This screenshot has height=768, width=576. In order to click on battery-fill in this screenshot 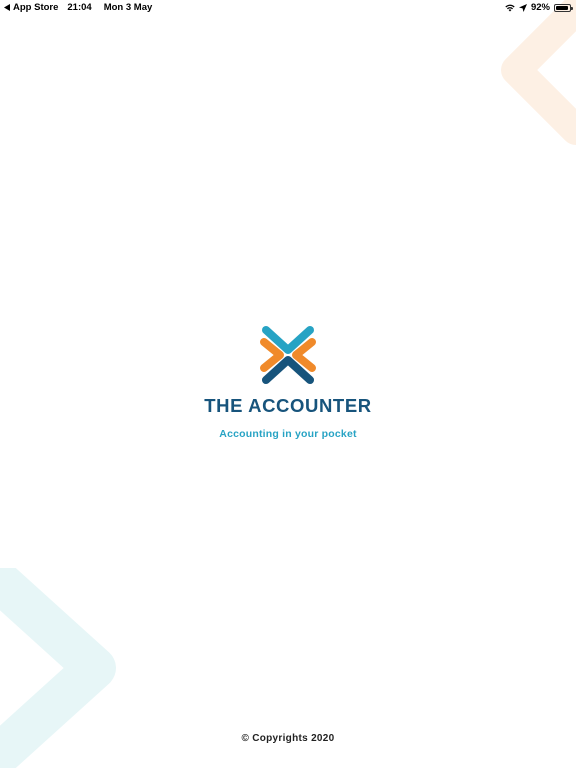, I will do `click(562, 7)`.